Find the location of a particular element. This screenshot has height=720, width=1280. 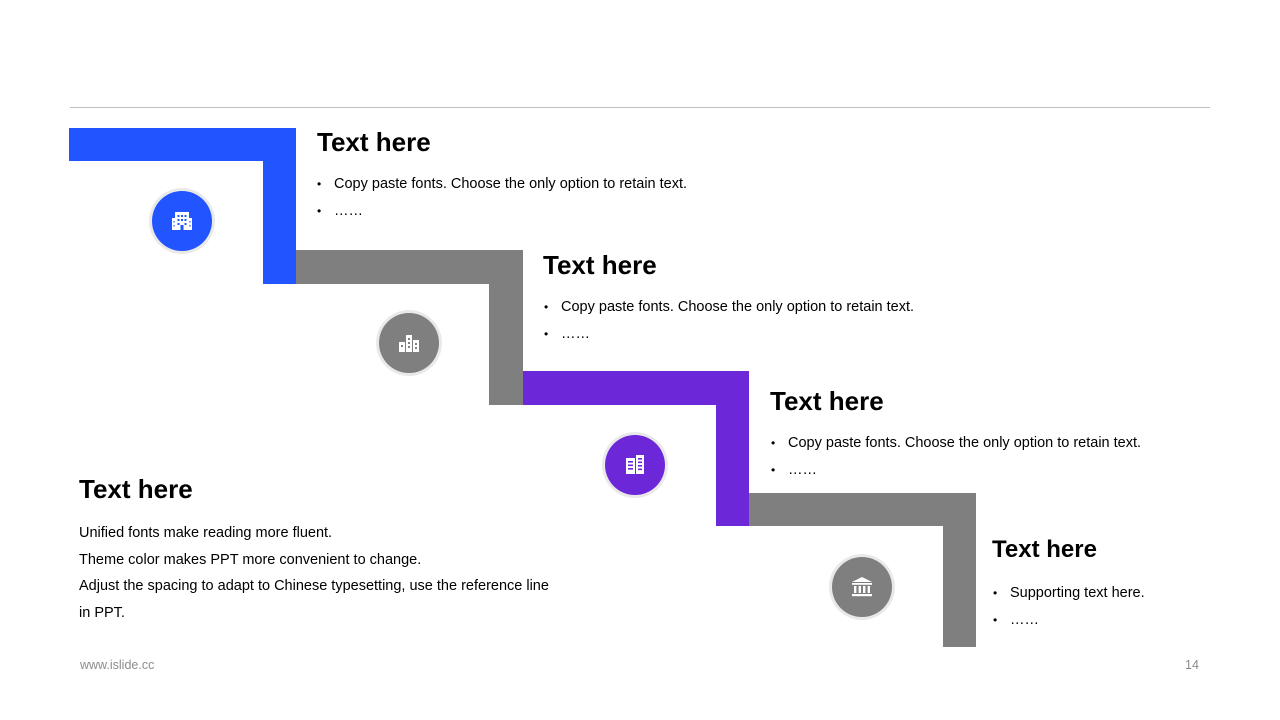

step-4-vertical-bar is located at coordinates (959, 570).